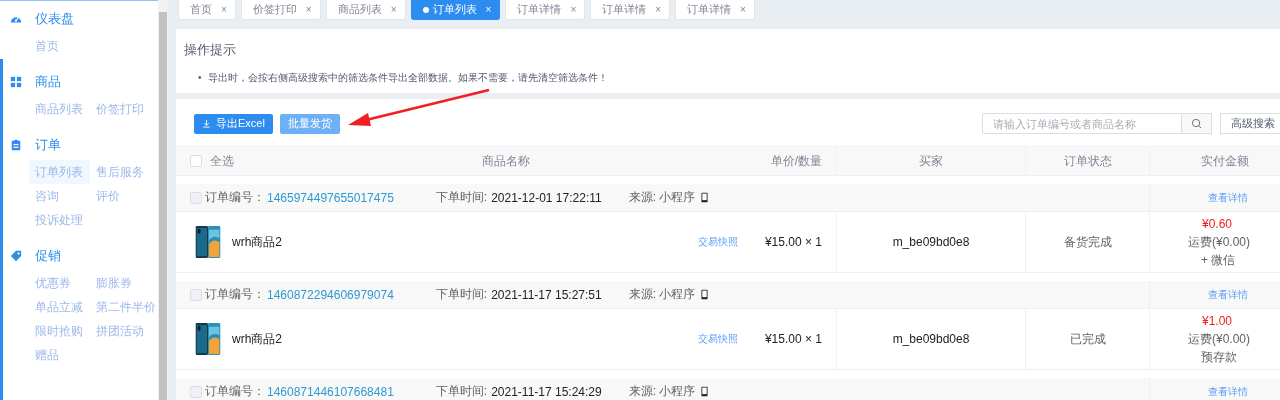 This screenshot has width=1280, height=400. What do you see at coordinates (280, 10) in the screenshot?
I see `tab: 价签打印 ×` at bounding box center [280, 10].